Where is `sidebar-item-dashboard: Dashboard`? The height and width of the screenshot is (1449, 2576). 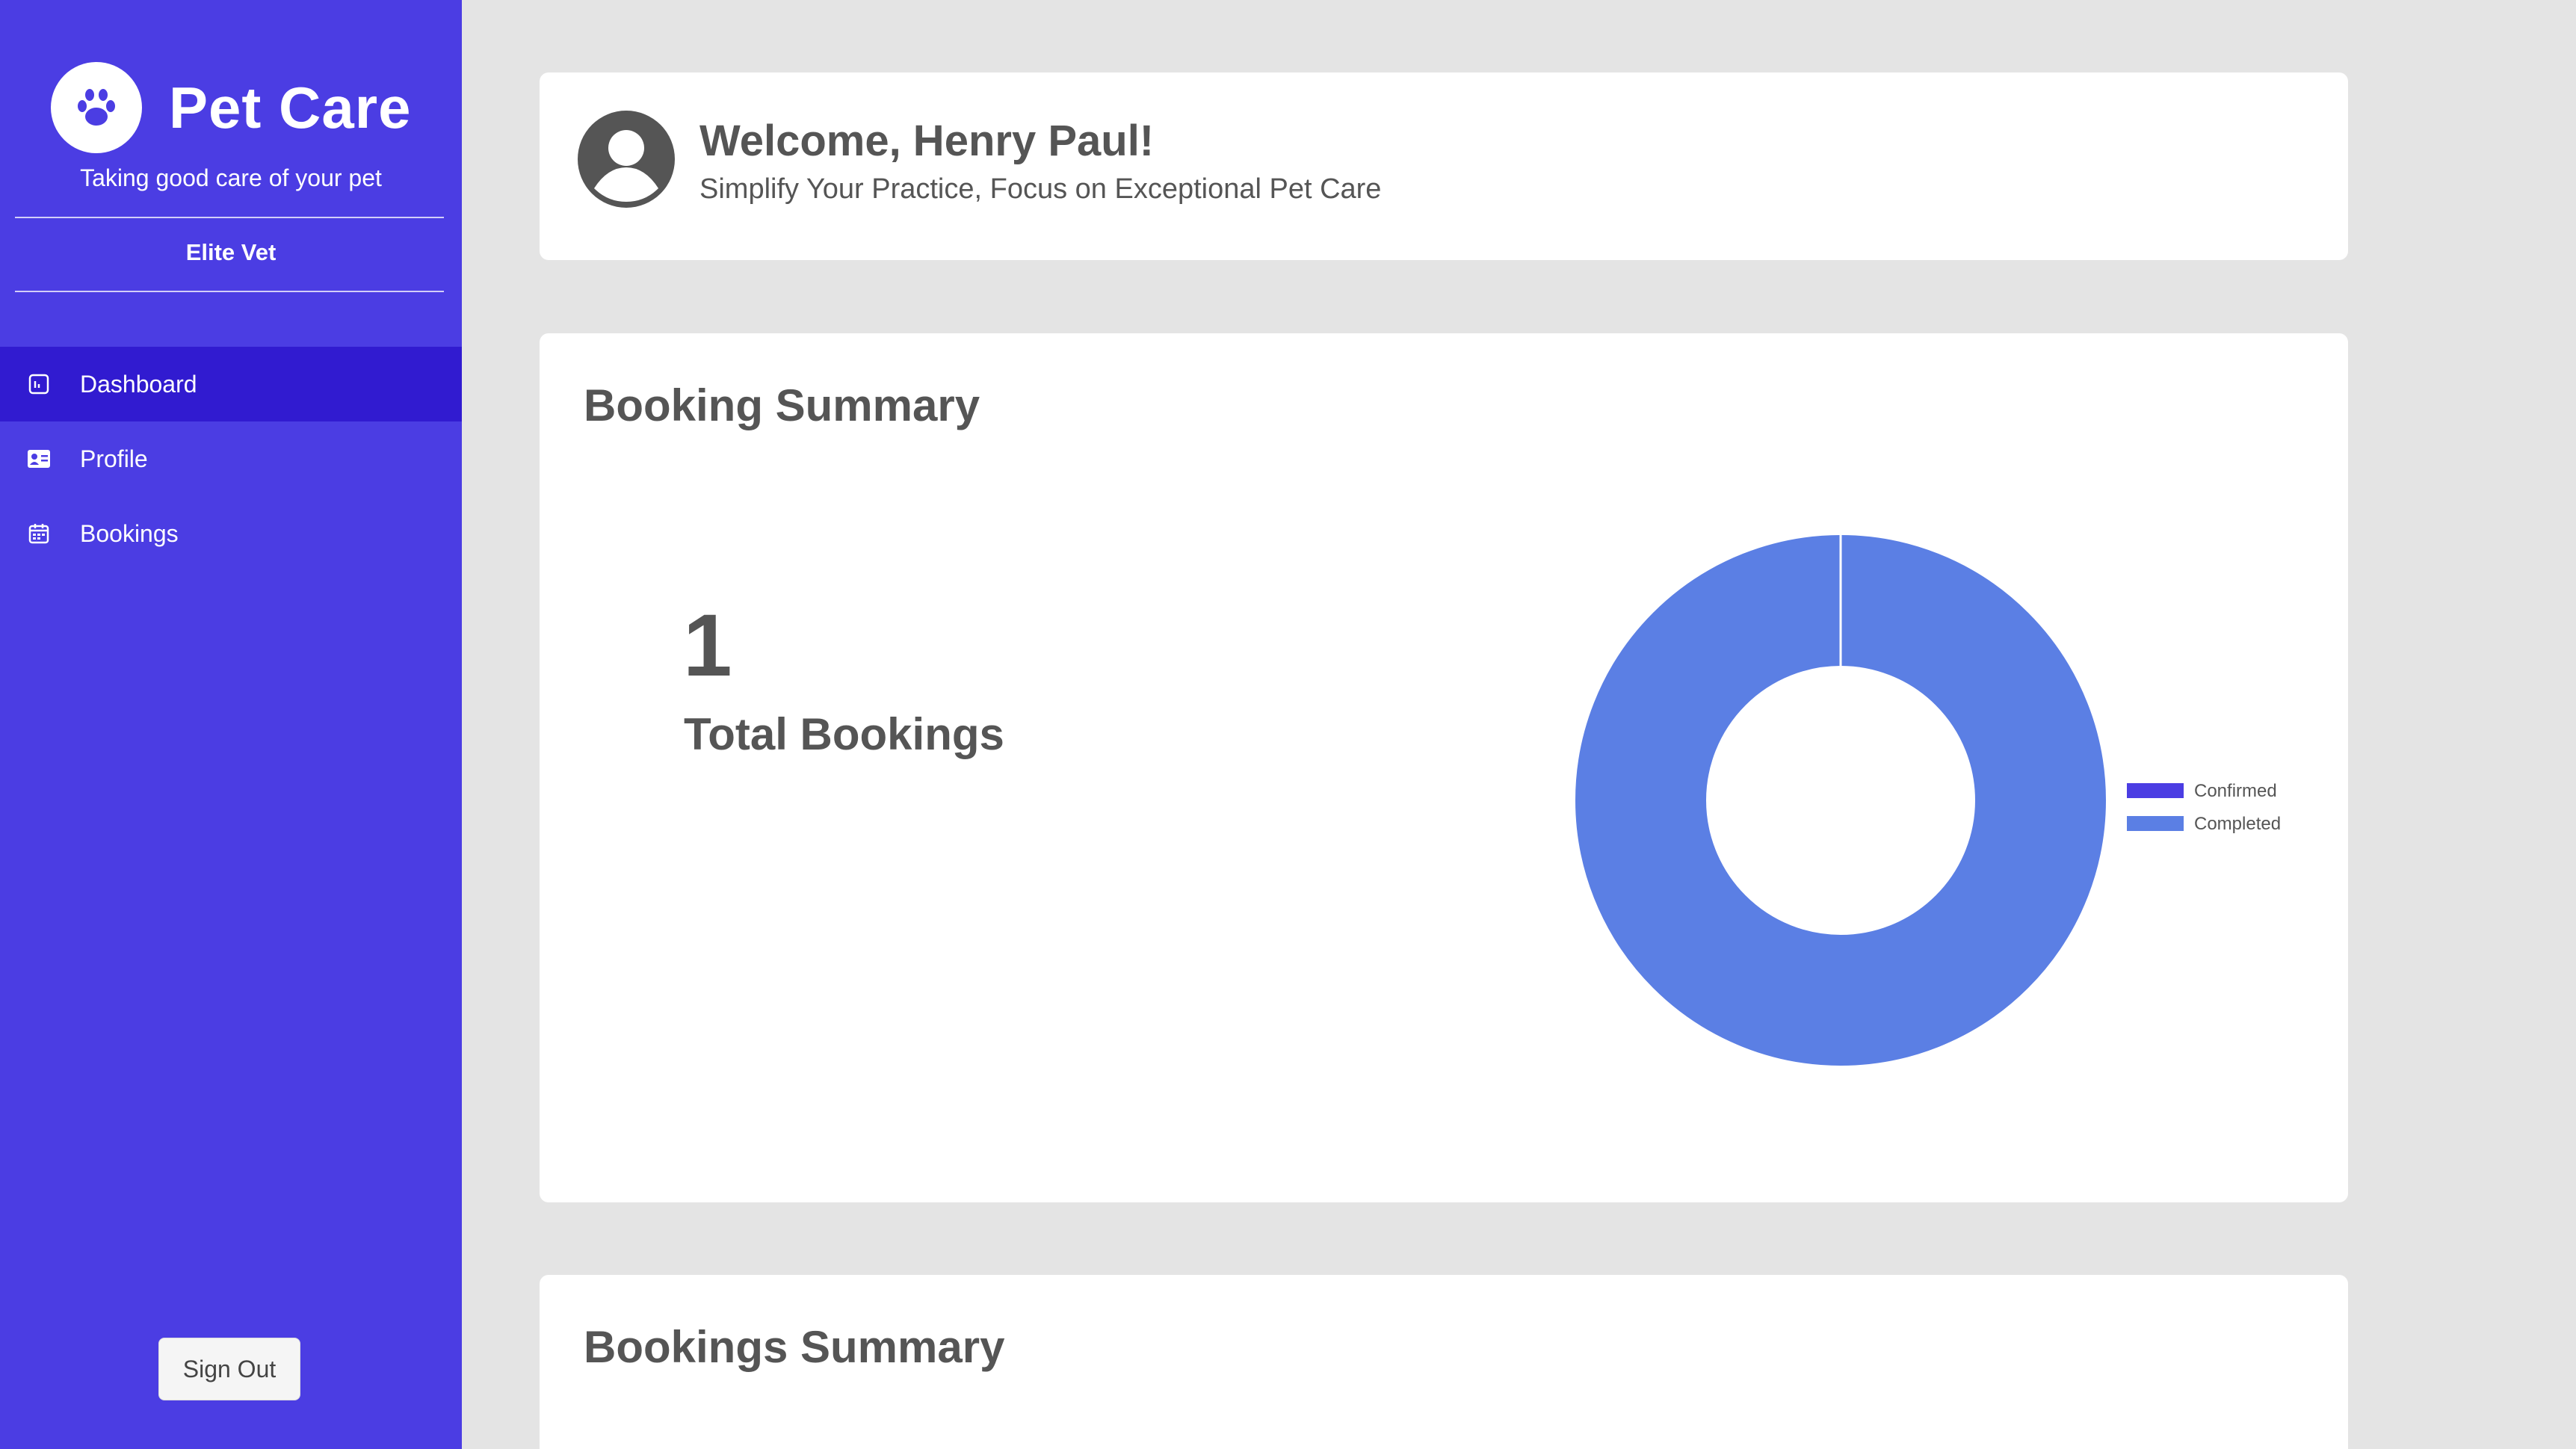
sidebar-item-dashboard: Dashboard is located at coordinates (231, 384).